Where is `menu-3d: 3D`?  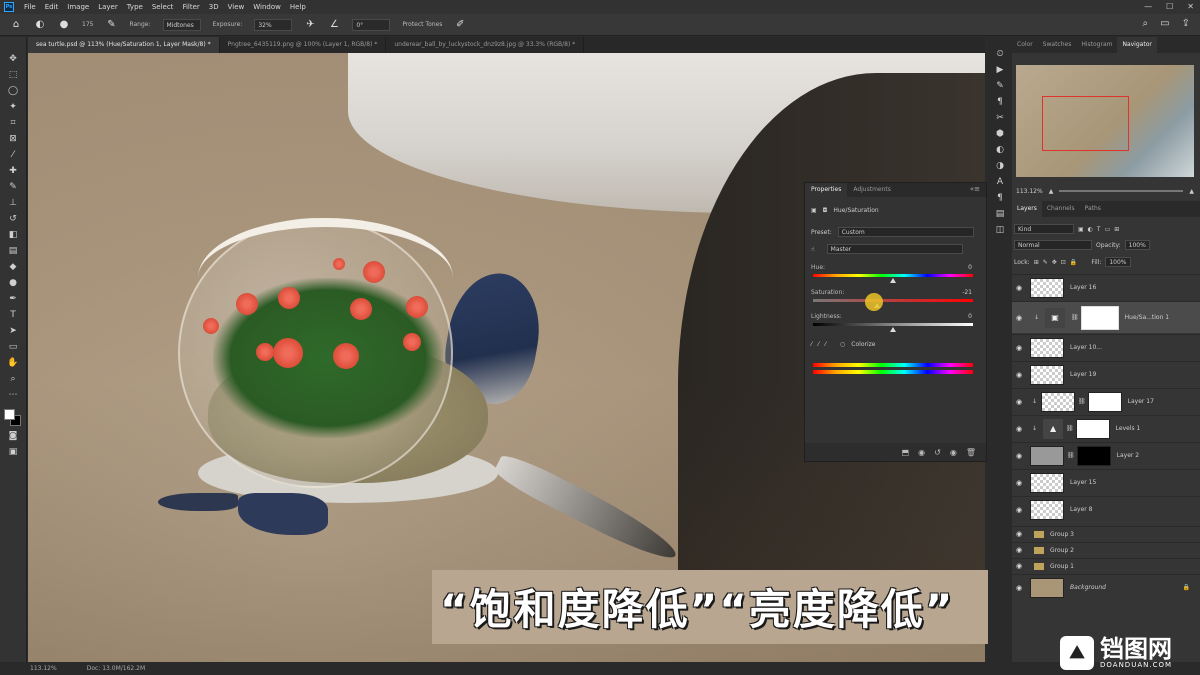 menu-3d: 3D is located at coordinates (214, 7).